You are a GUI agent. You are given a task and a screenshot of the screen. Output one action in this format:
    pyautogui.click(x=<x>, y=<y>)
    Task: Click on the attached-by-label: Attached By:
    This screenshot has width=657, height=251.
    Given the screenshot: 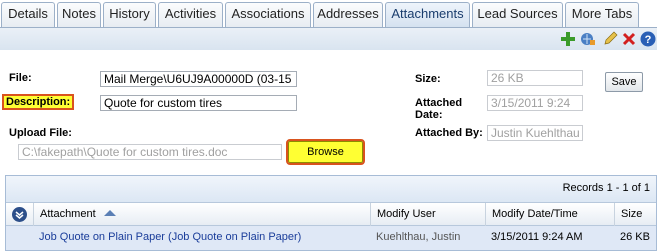 What is the action you would take?
    pyautogui.click(x=449, y=133)
    